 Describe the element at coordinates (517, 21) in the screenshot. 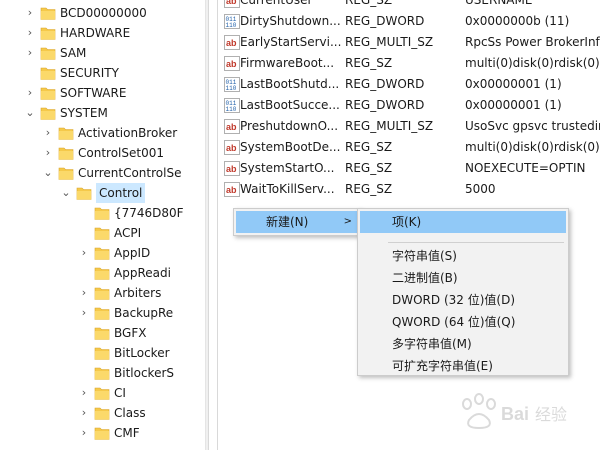

I see `value-data: 0x0000000b (11)` at that location.